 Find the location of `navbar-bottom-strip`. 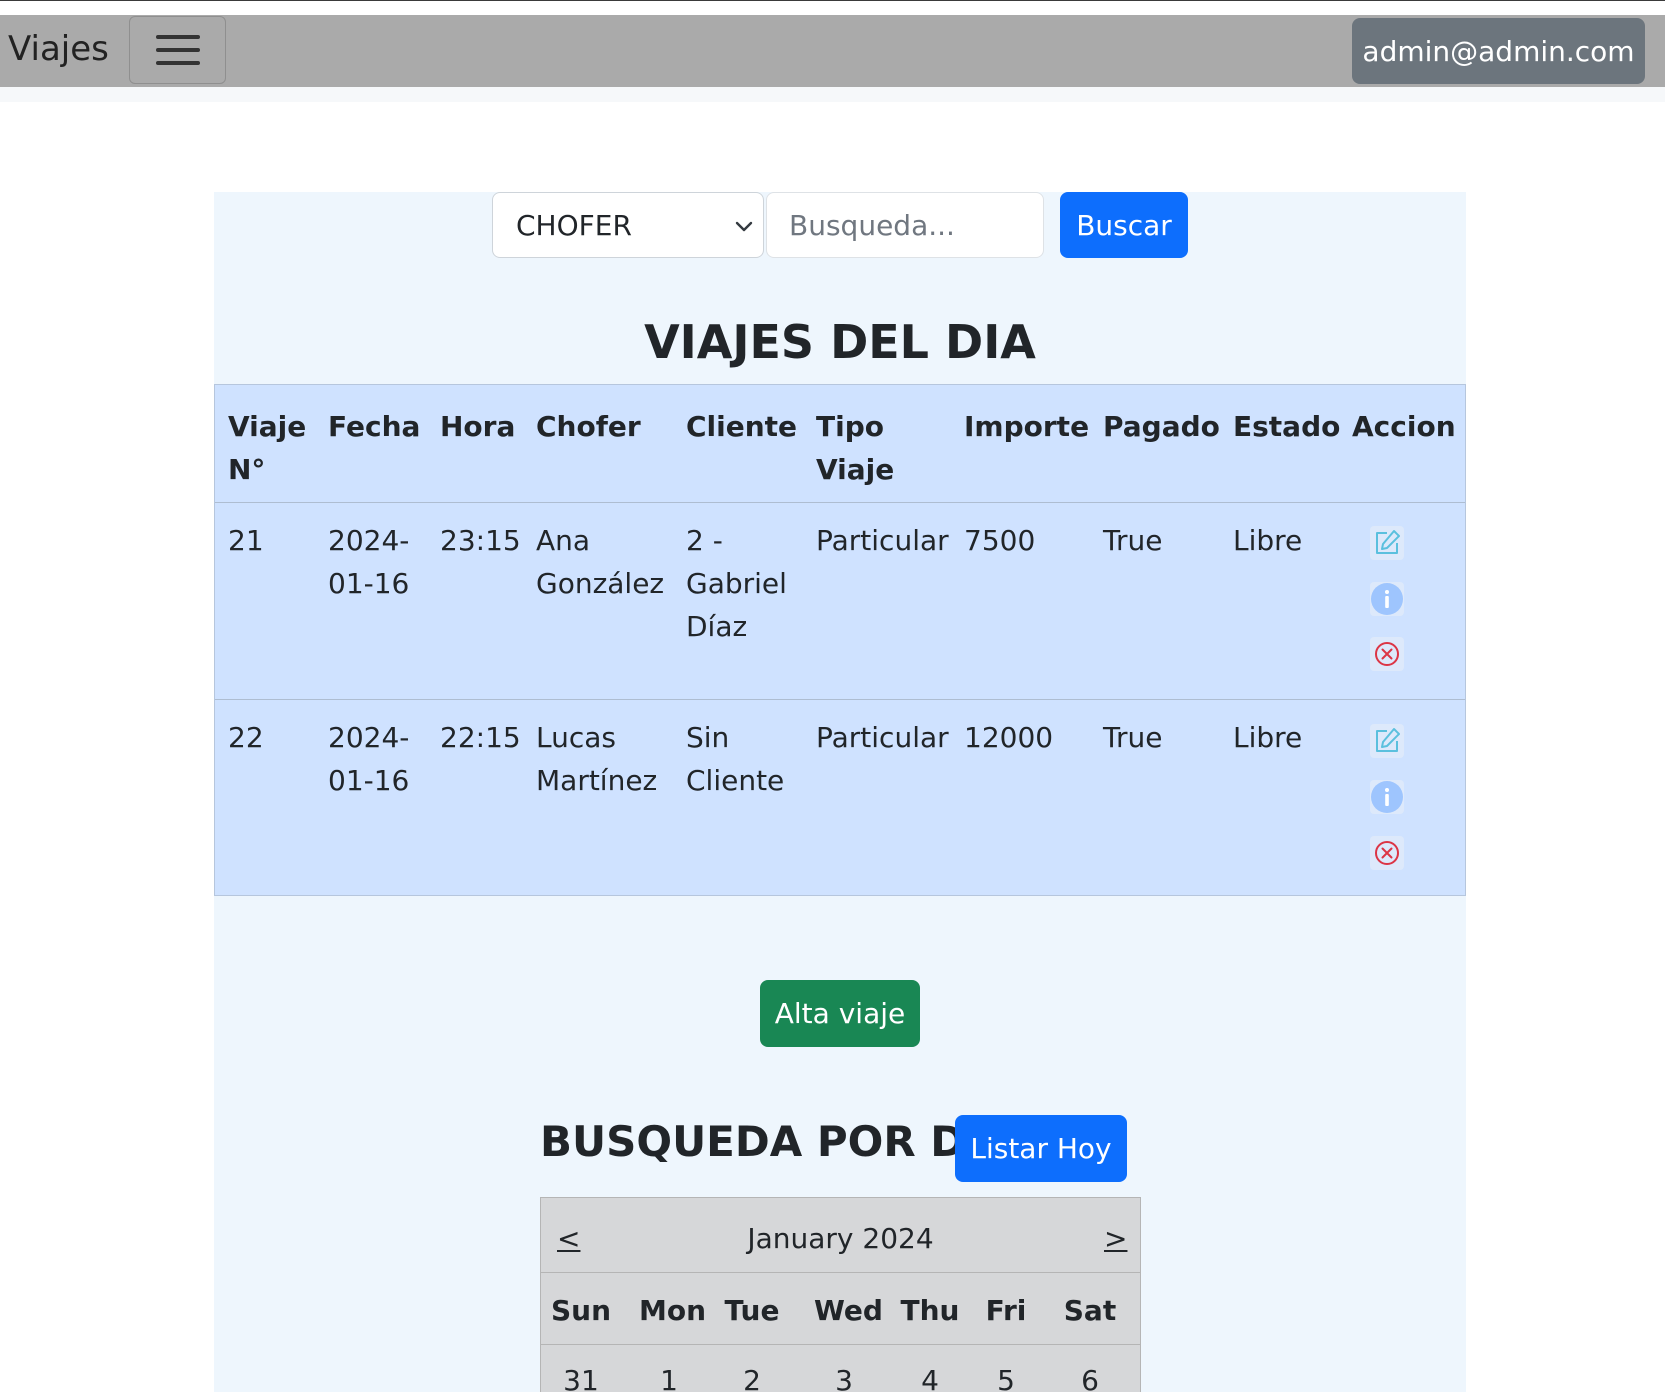

navbar-bottom-strip is located at coordinates (832, 94).